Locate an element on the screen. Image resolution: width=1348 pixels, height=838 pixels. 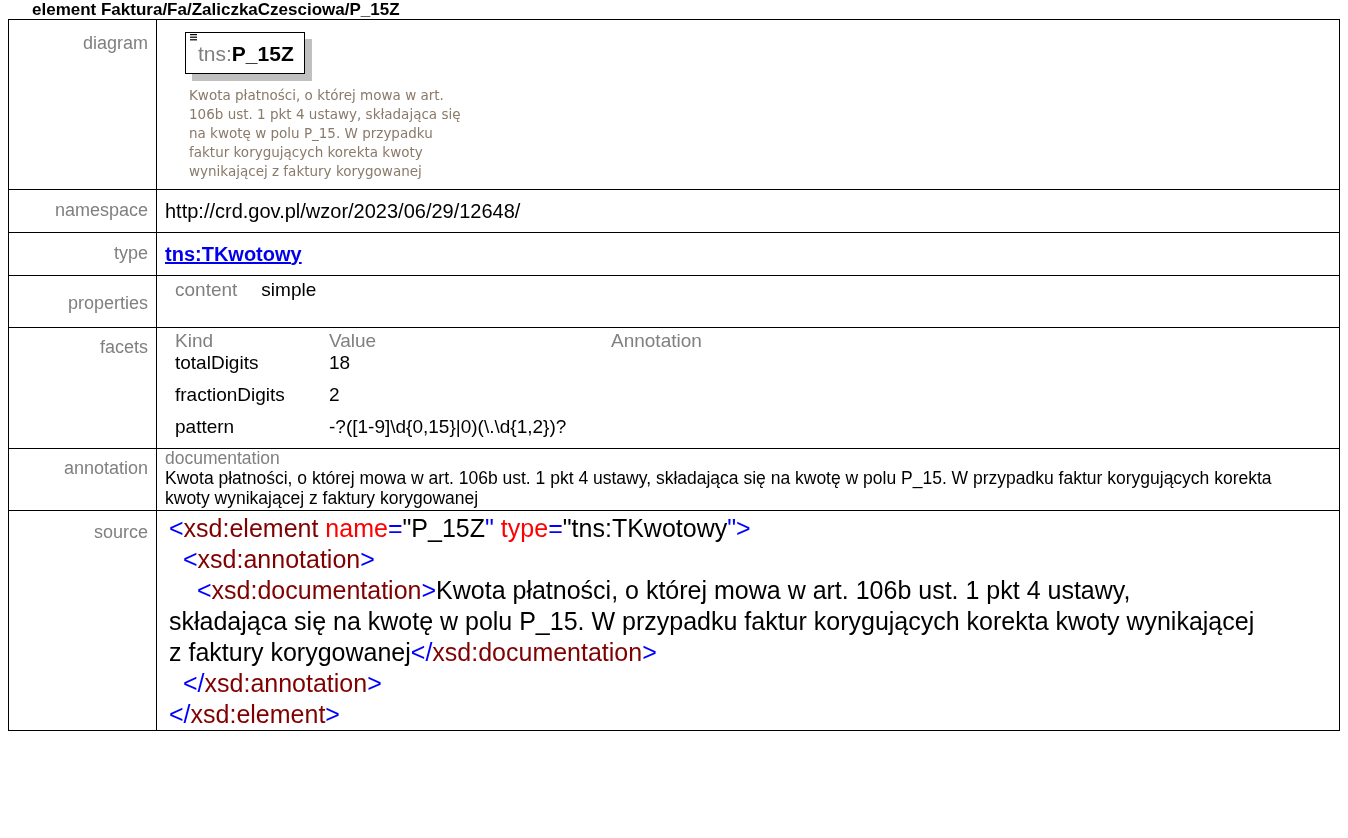
row-label: diagram is located at coordinates (82, 104).